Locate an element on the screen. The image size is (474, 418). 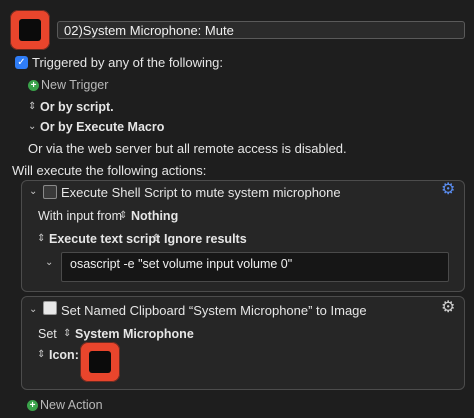
terminal-icon is located at coordinates (50, 192).